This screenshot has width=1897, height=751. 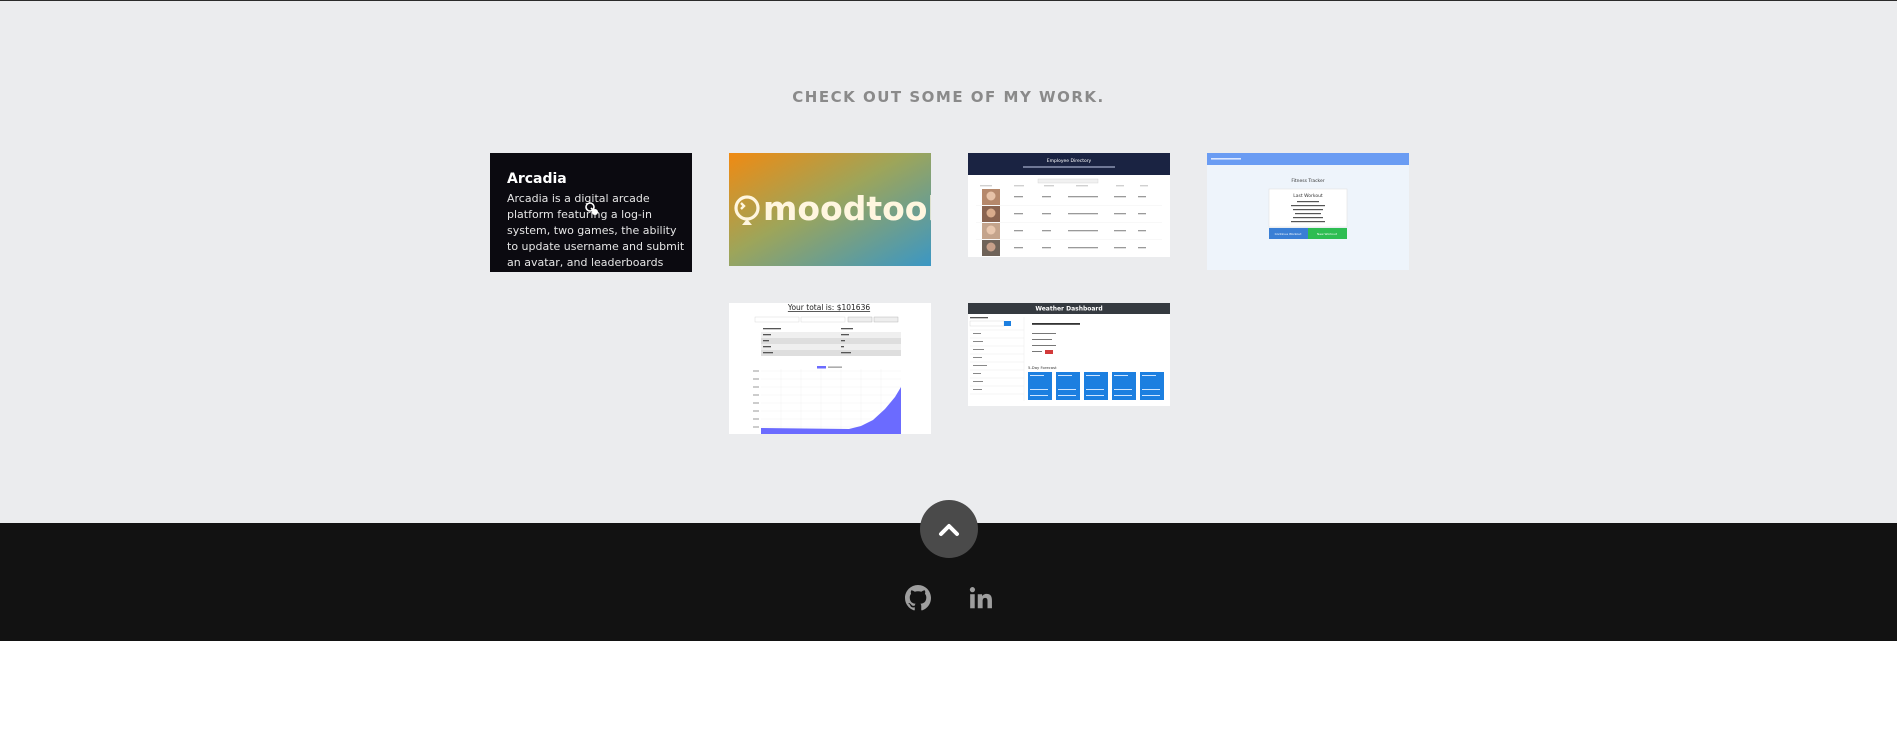 I want to click on project-thumbnail: Weather Dashboard 5-Day Forecast, so click(x=1069, y=354).